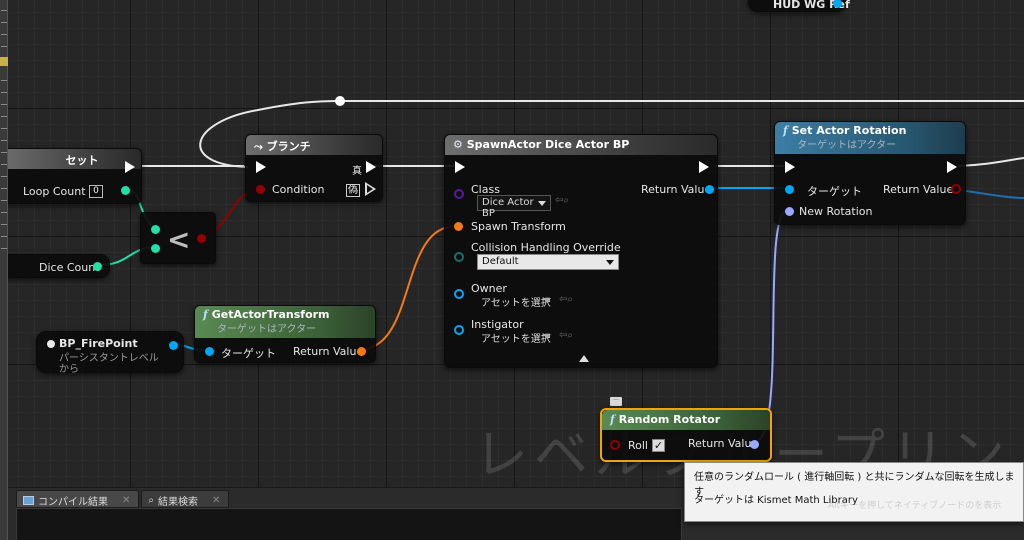  What do you see at coordinates (799, 6) in the screenshot?
I see `hud-ref-node: HUD WG Ref` at bounding box center [799, 6].